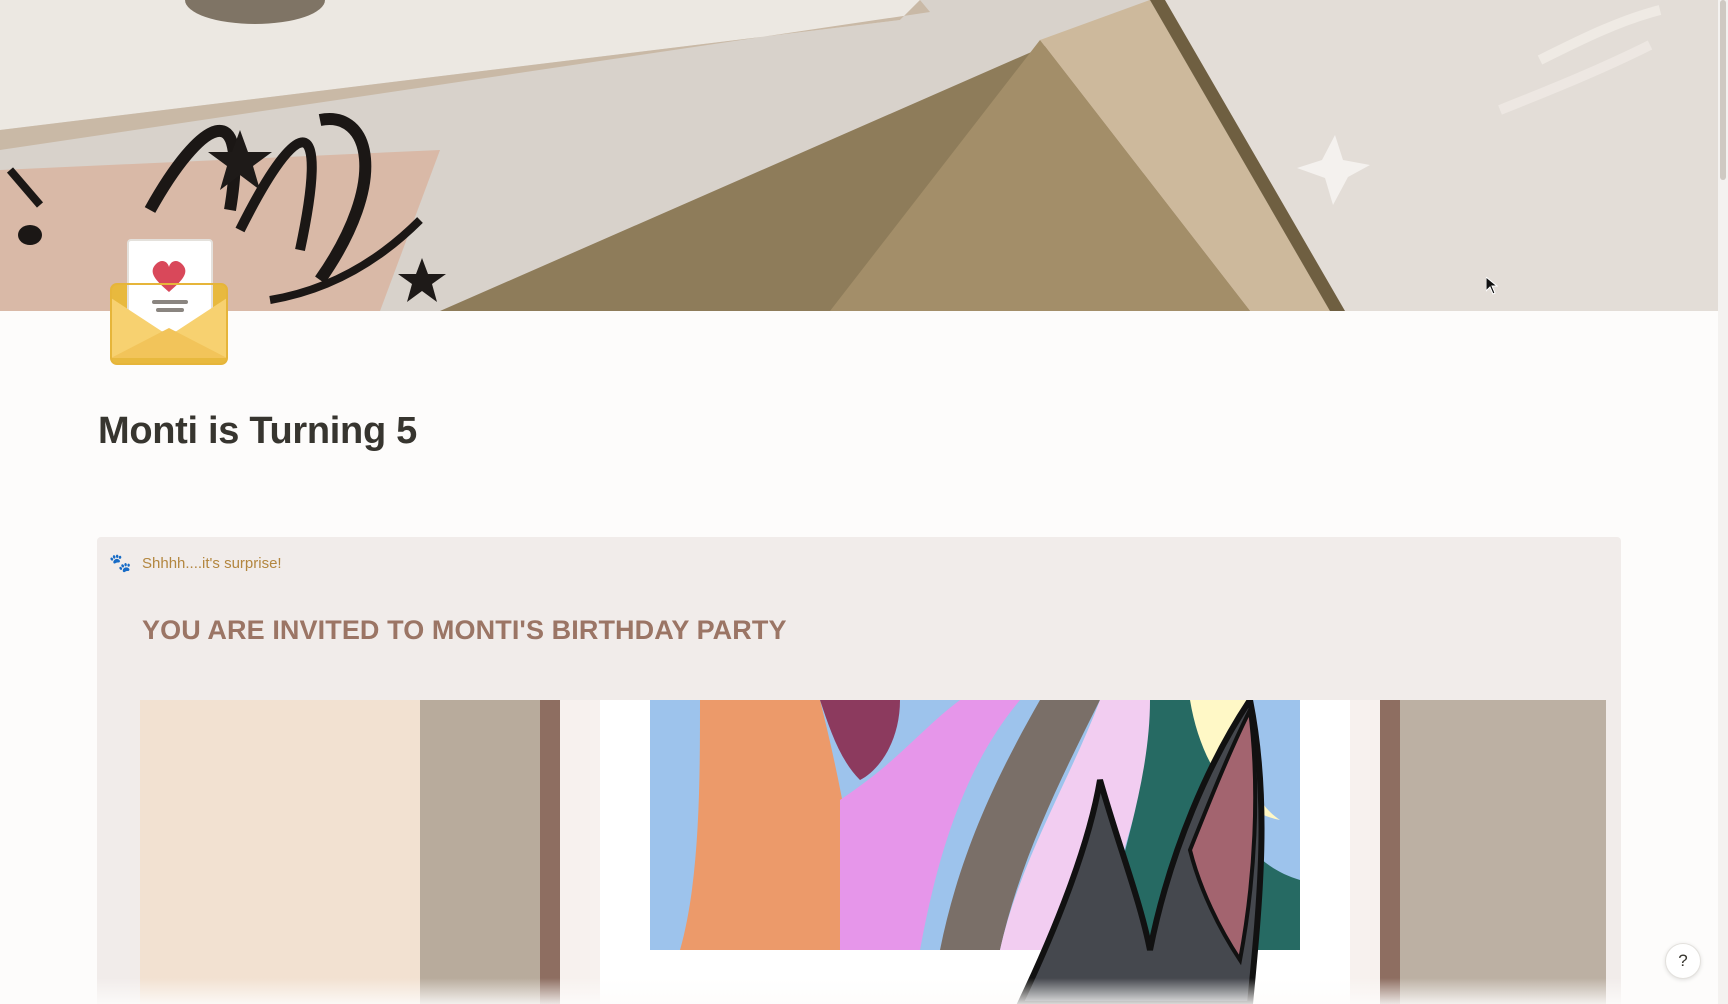  Describe the element at coordinates (1723, 90) in the screenshot. I see `scrollbar-thumb` at that location.